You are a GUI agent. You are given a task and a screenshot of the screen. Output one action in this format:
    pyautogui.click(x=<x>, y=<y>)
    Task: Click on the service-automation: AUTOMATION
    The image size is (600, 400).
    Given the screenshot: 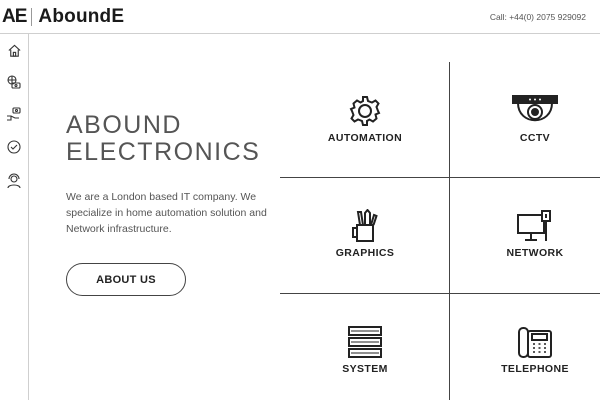 What is the action you would take?
    pyautogui.click(x=365, y=119)
    